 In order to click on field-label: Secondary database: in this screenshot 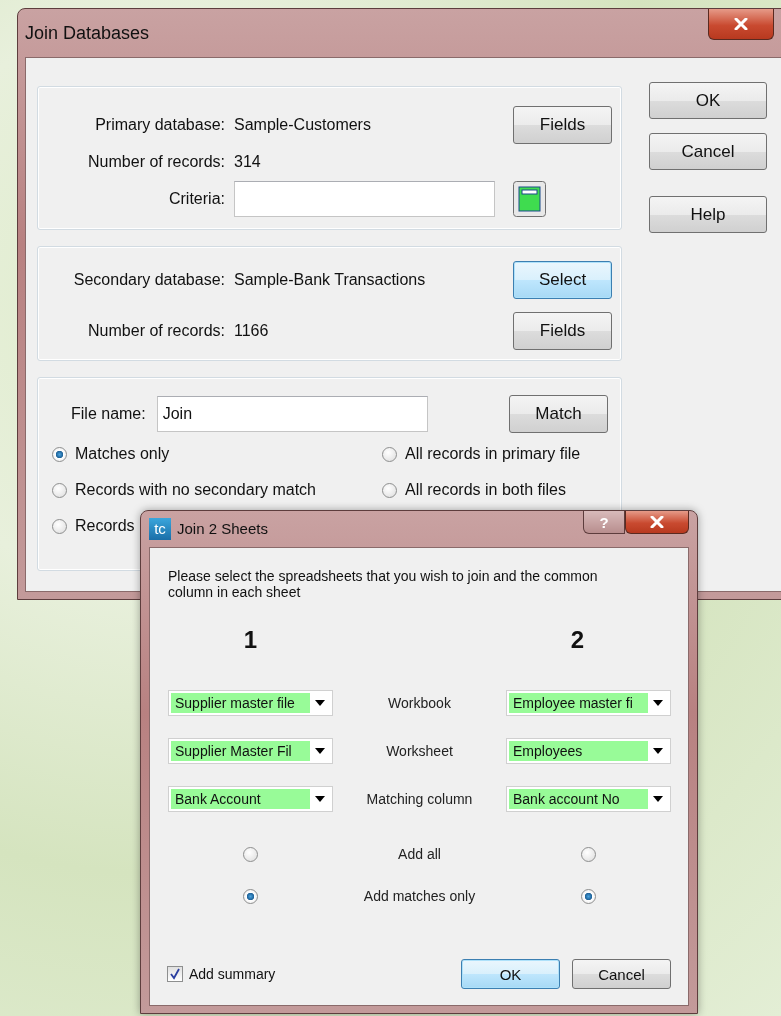, I will do `click(148, 280)`.